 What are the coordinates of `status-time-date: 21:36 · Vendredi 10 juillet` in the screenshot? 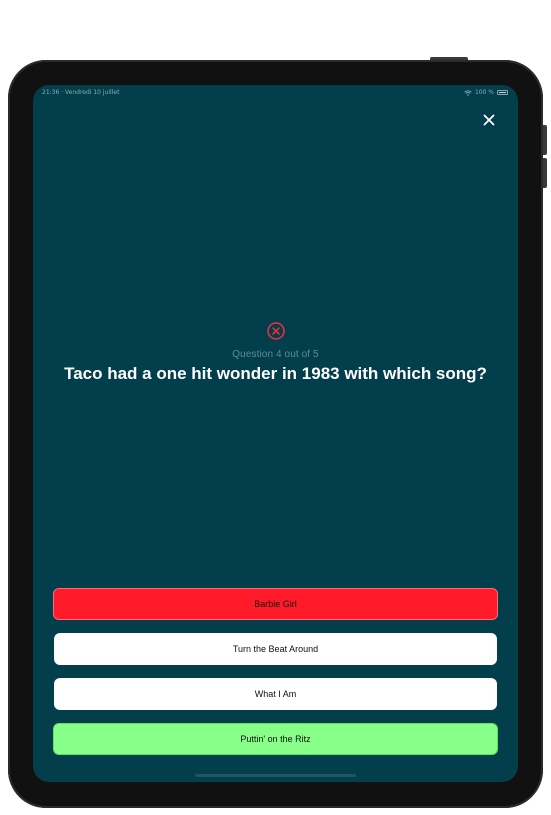 It's located at (81, 92).